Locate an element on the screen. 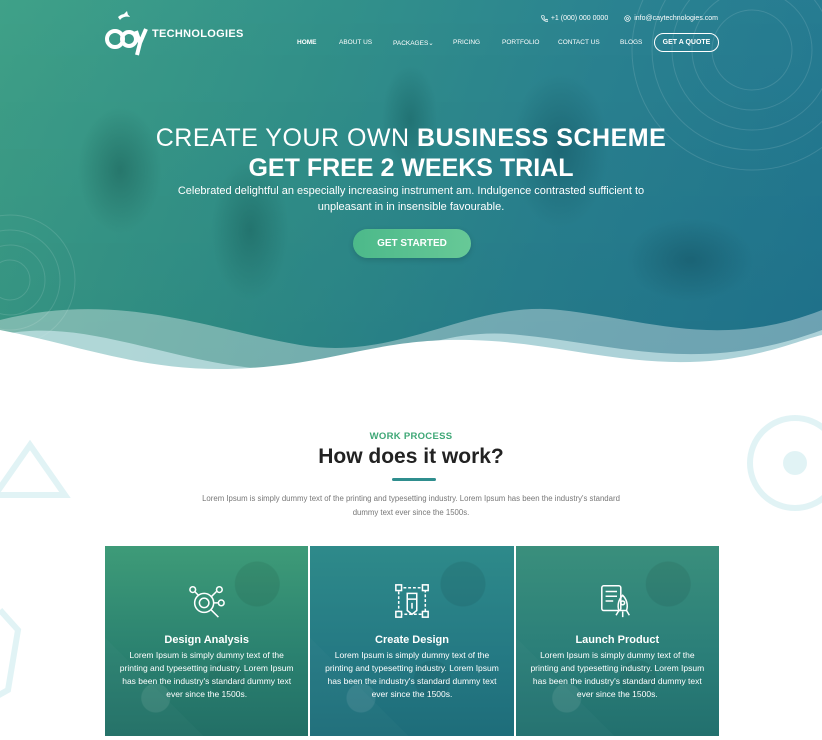 This screenshot has height=740, width=822. nav-portfolio: PORTFOLIO is located at coordinates (520, 42).